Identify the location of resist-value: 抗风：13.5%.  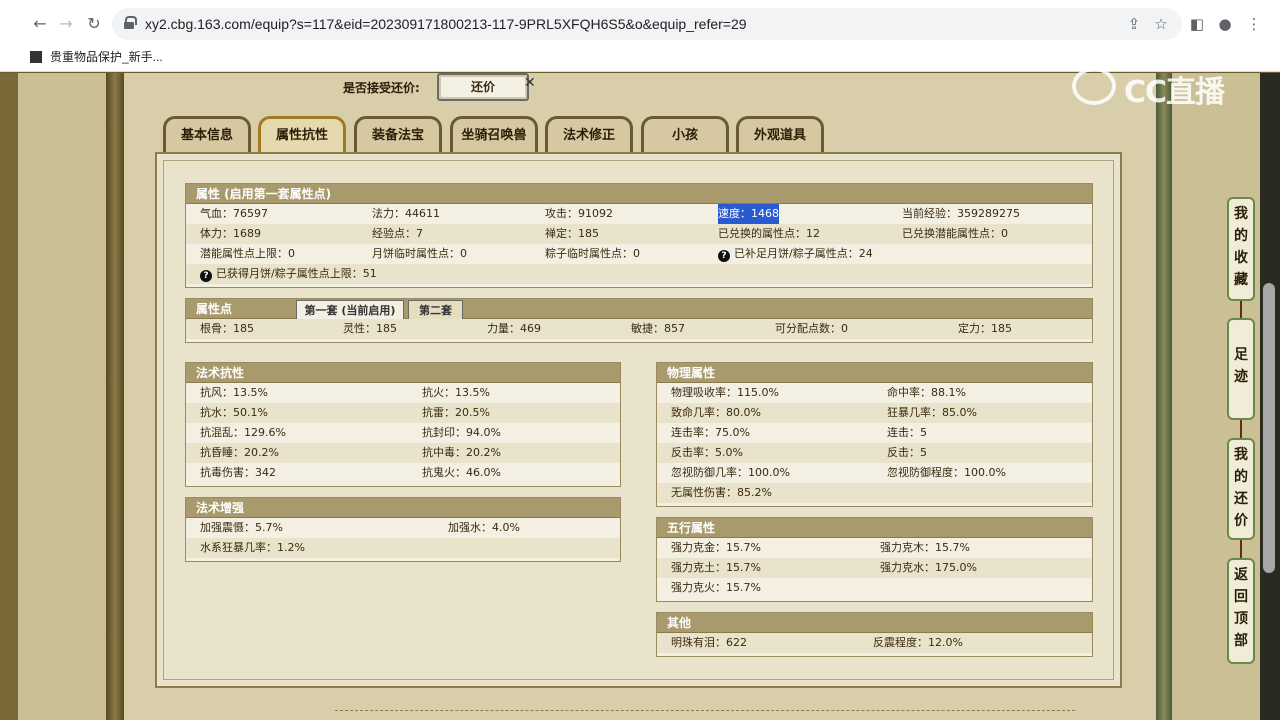
(234, 392).